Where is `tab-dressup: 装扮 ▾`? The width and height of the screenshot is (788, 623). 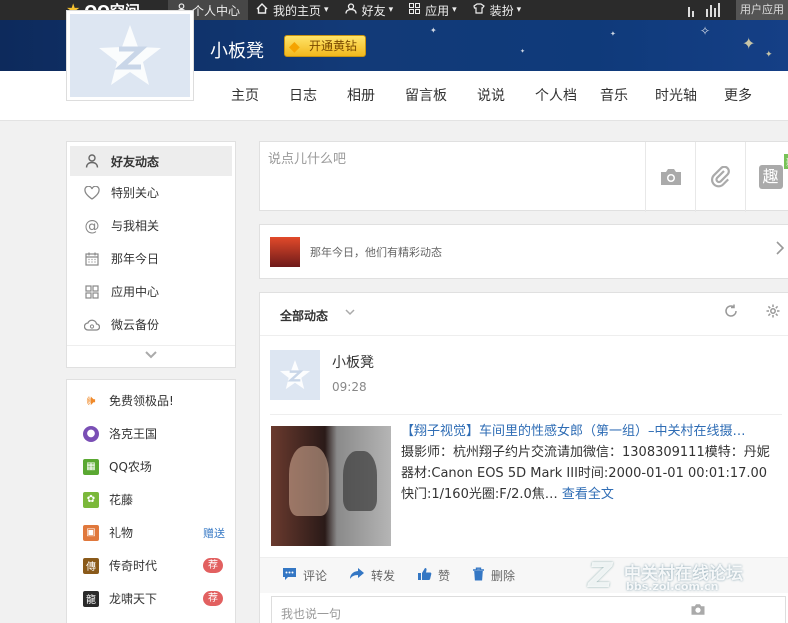
tab-dressup: 装扮 ▾ is located at coordinates (497, 10).